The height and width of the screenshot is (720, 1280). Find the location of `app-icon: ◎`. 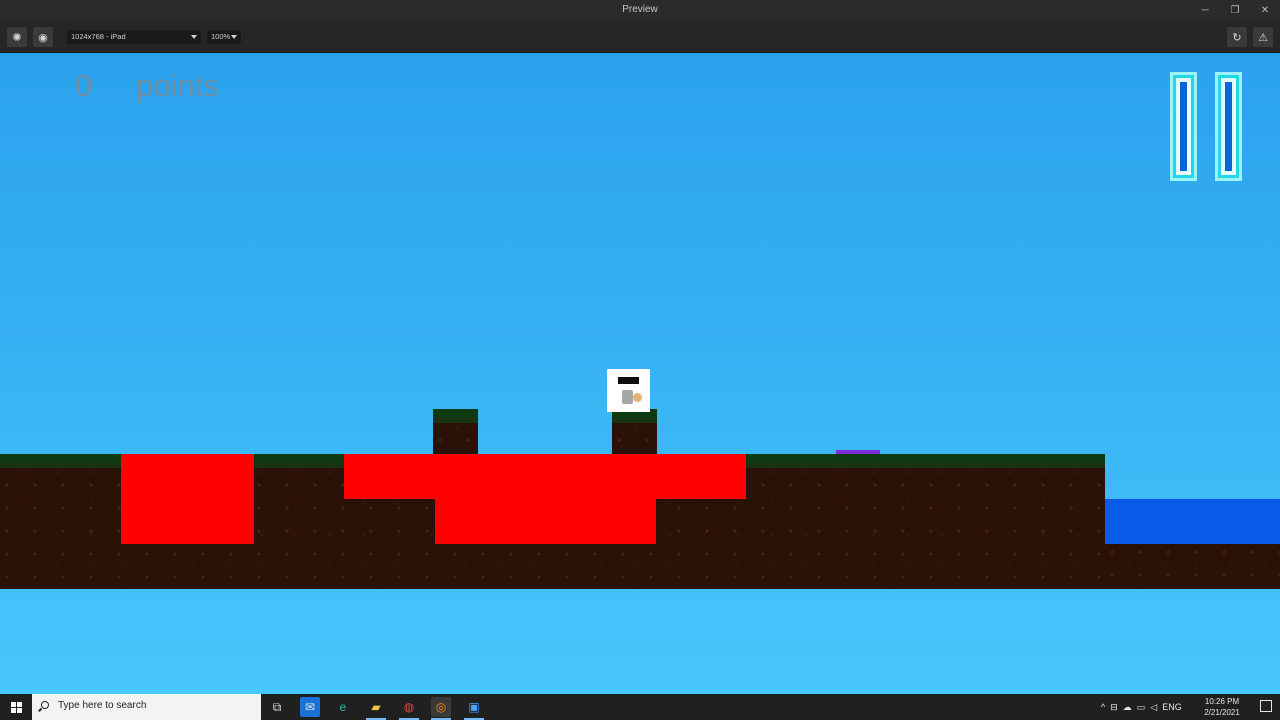

app-icon: ◎ is located at coordinates (441, 708).